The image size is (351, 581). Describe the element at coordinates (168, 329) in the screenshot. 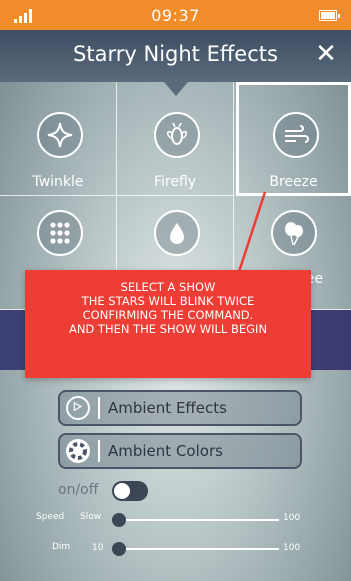

I see `callout-line: AND THEN THE SHOW WILL BEGIN` at that location.